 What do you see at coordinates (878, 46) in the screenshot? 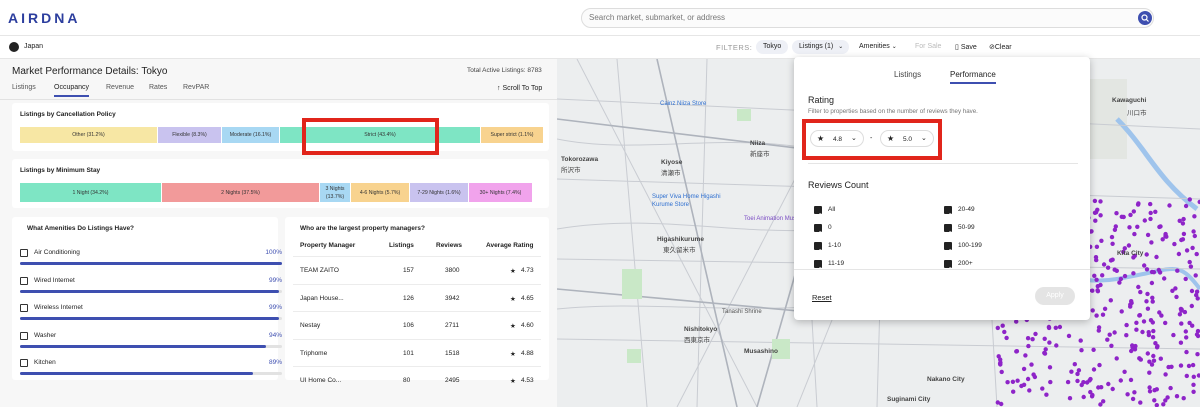
I see `filter-amenities: Amenities ⌄` at bounding box center [878, 46].